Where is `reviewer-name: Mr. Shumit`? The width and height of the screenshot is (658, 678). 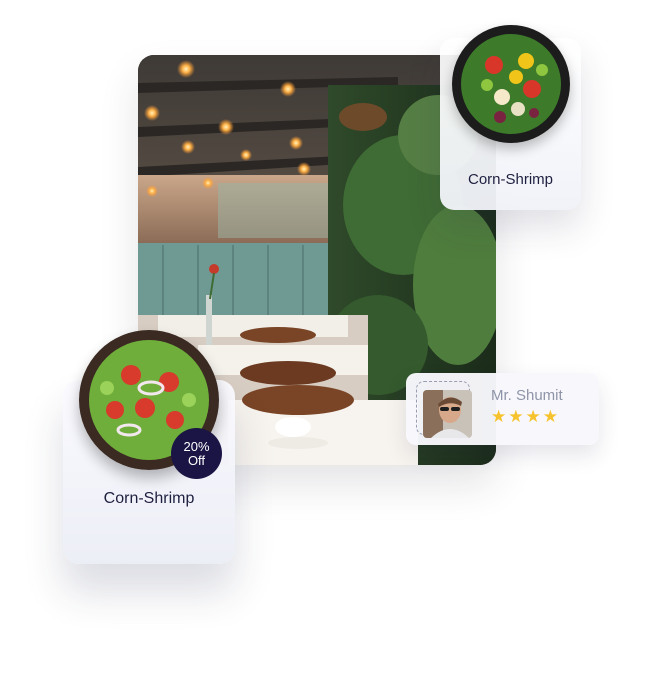 reviewer-name: Mr. Shumit is located at coordinates (527, 395).